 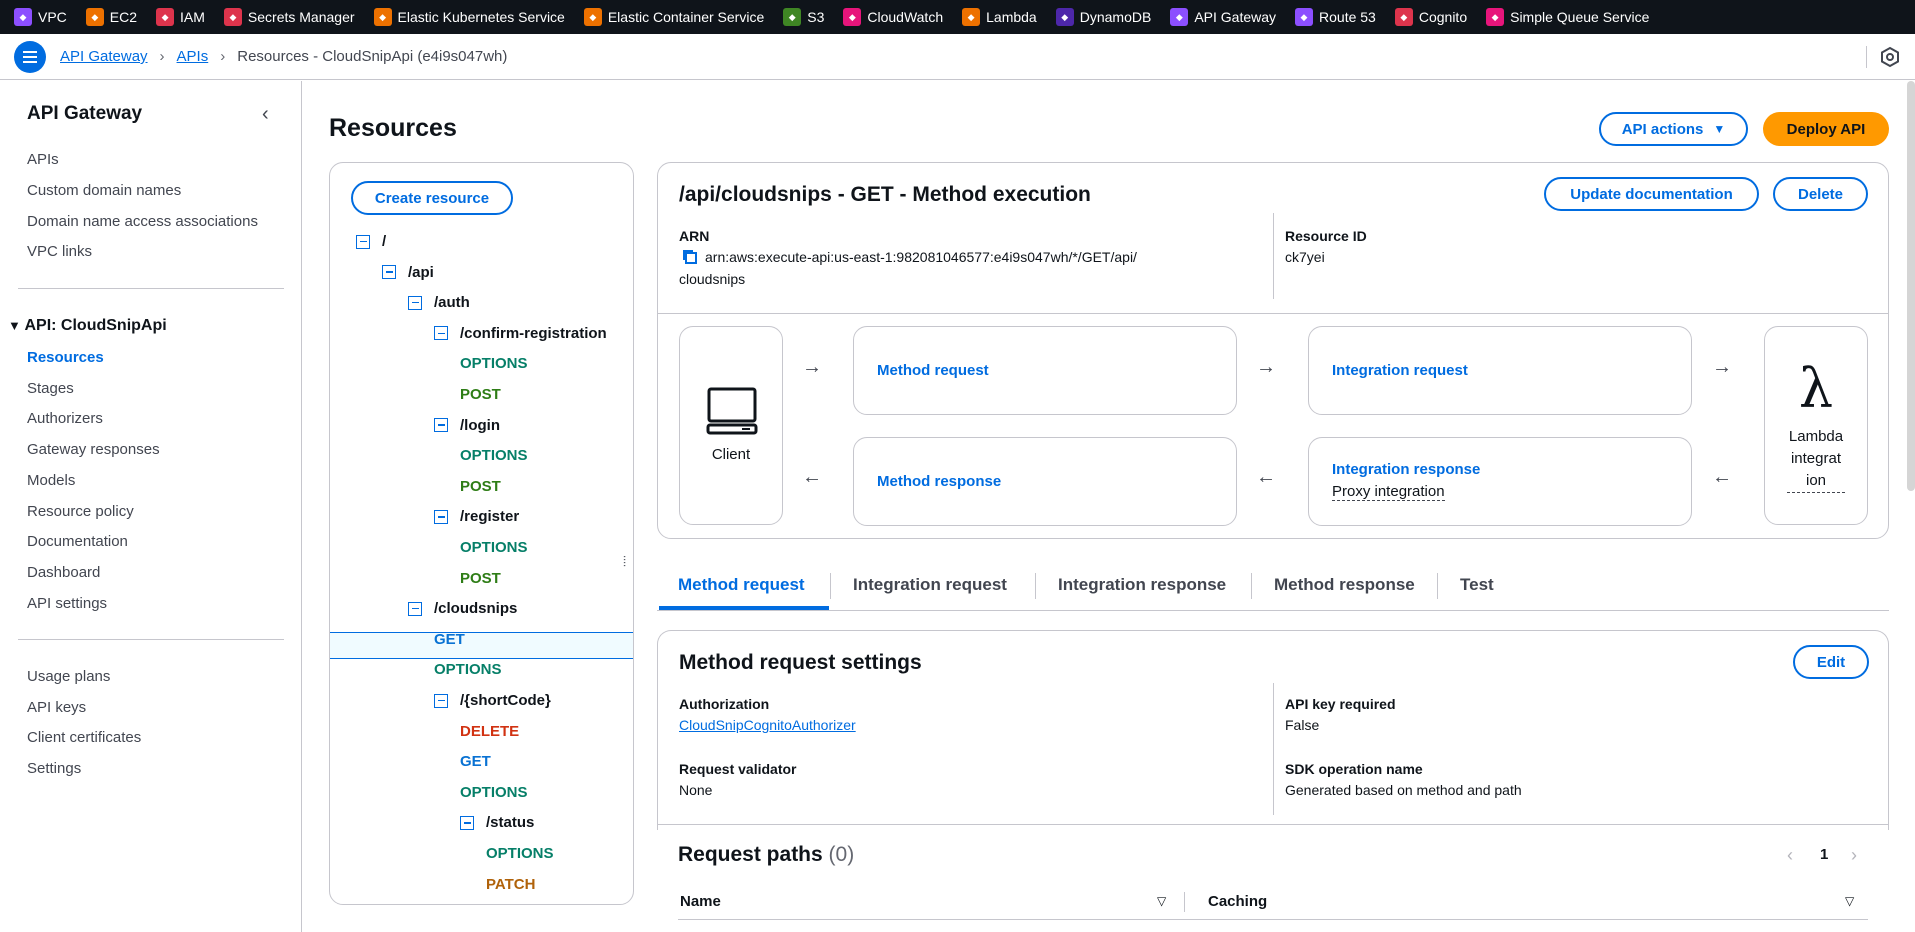 I want to click on tree-resource: /auth, so click(x=439, y=302).